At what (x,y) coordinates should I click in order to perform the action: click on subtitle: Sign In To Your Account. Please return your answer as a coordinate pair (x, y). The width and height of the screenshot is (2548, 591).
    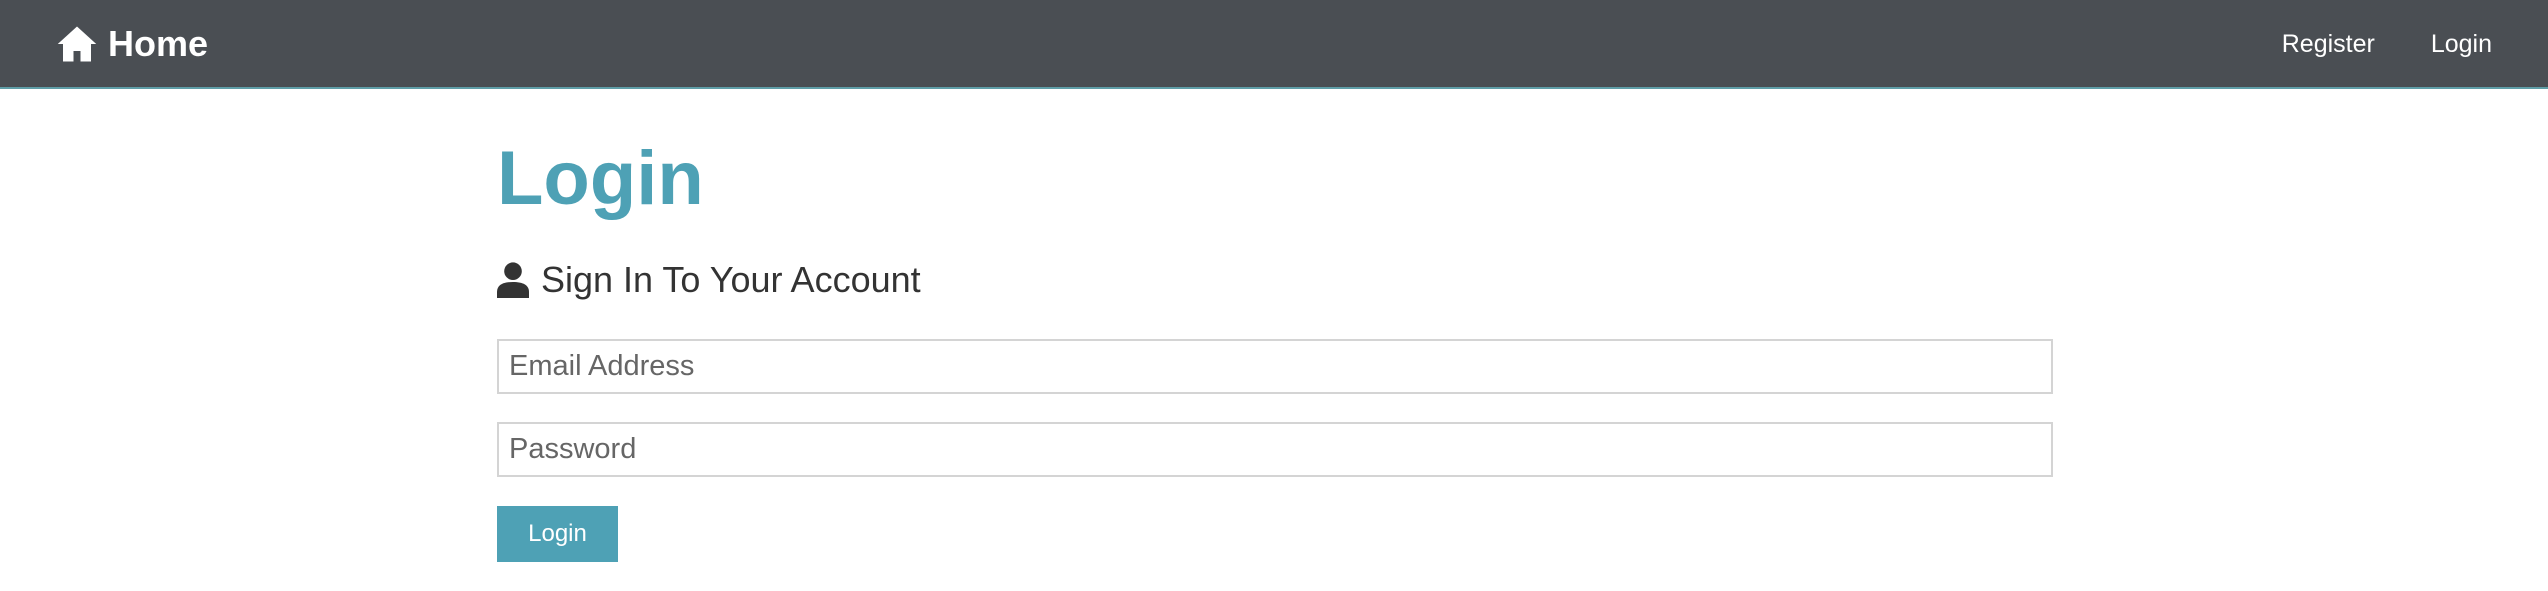
    Looking at the image, I should click on (709, 280).